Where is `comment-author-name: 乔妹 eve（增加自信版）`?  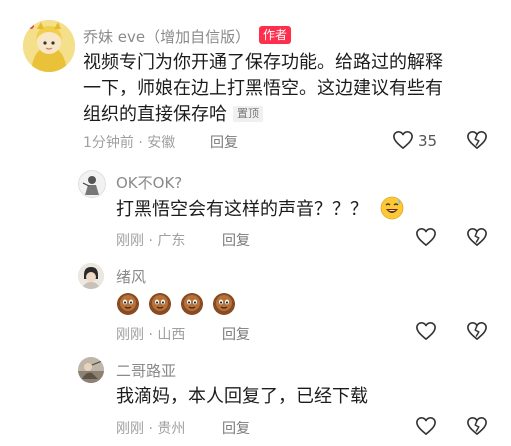 comment-author-name: 乔妹 eve（增加自信版） is located at coordinates (166, 36).